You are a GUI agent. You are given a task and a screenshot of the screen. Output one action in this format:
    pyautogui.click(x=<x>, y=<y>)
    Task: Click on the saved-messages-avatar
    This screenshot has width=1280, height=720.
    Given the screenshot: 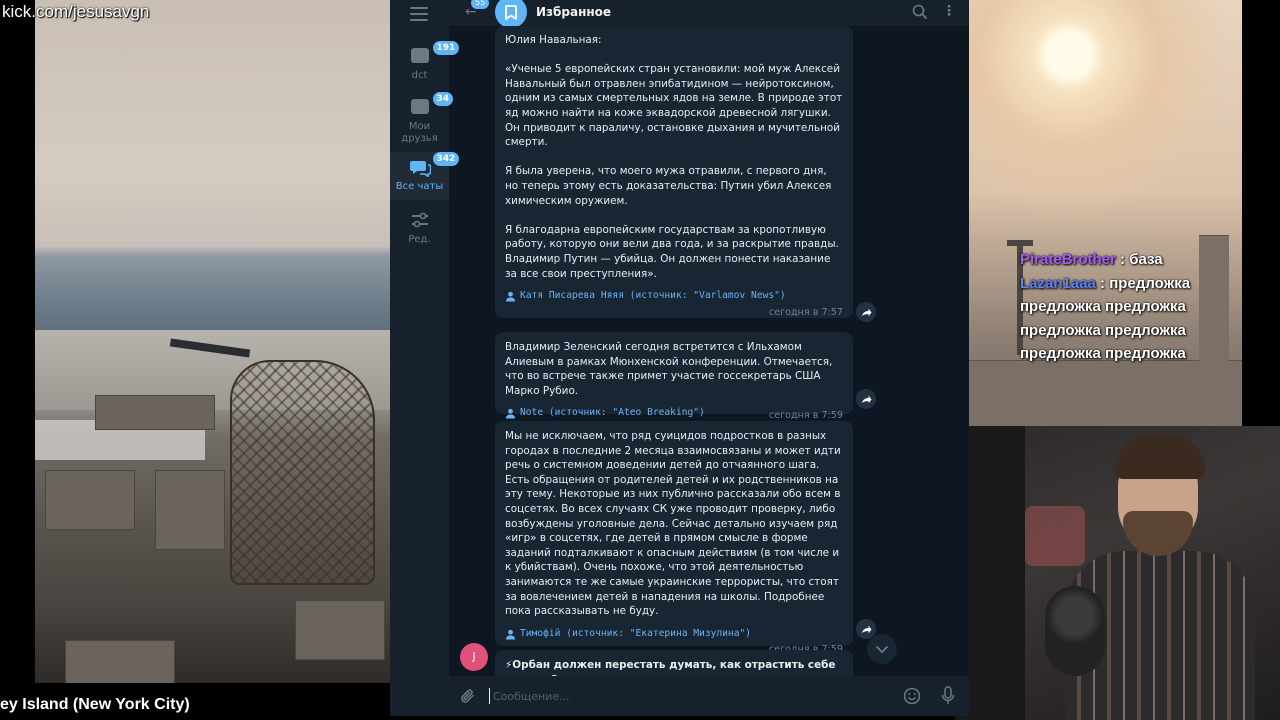 What is the action you would take?
    pyautogui.click(x=511, y=14)
    